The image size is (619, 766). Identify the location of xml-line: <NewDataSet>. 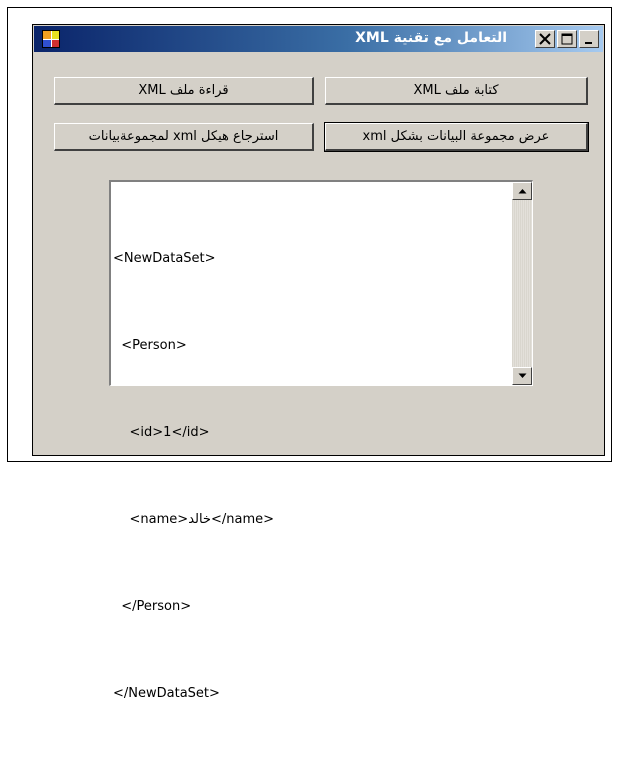
(164, 258).